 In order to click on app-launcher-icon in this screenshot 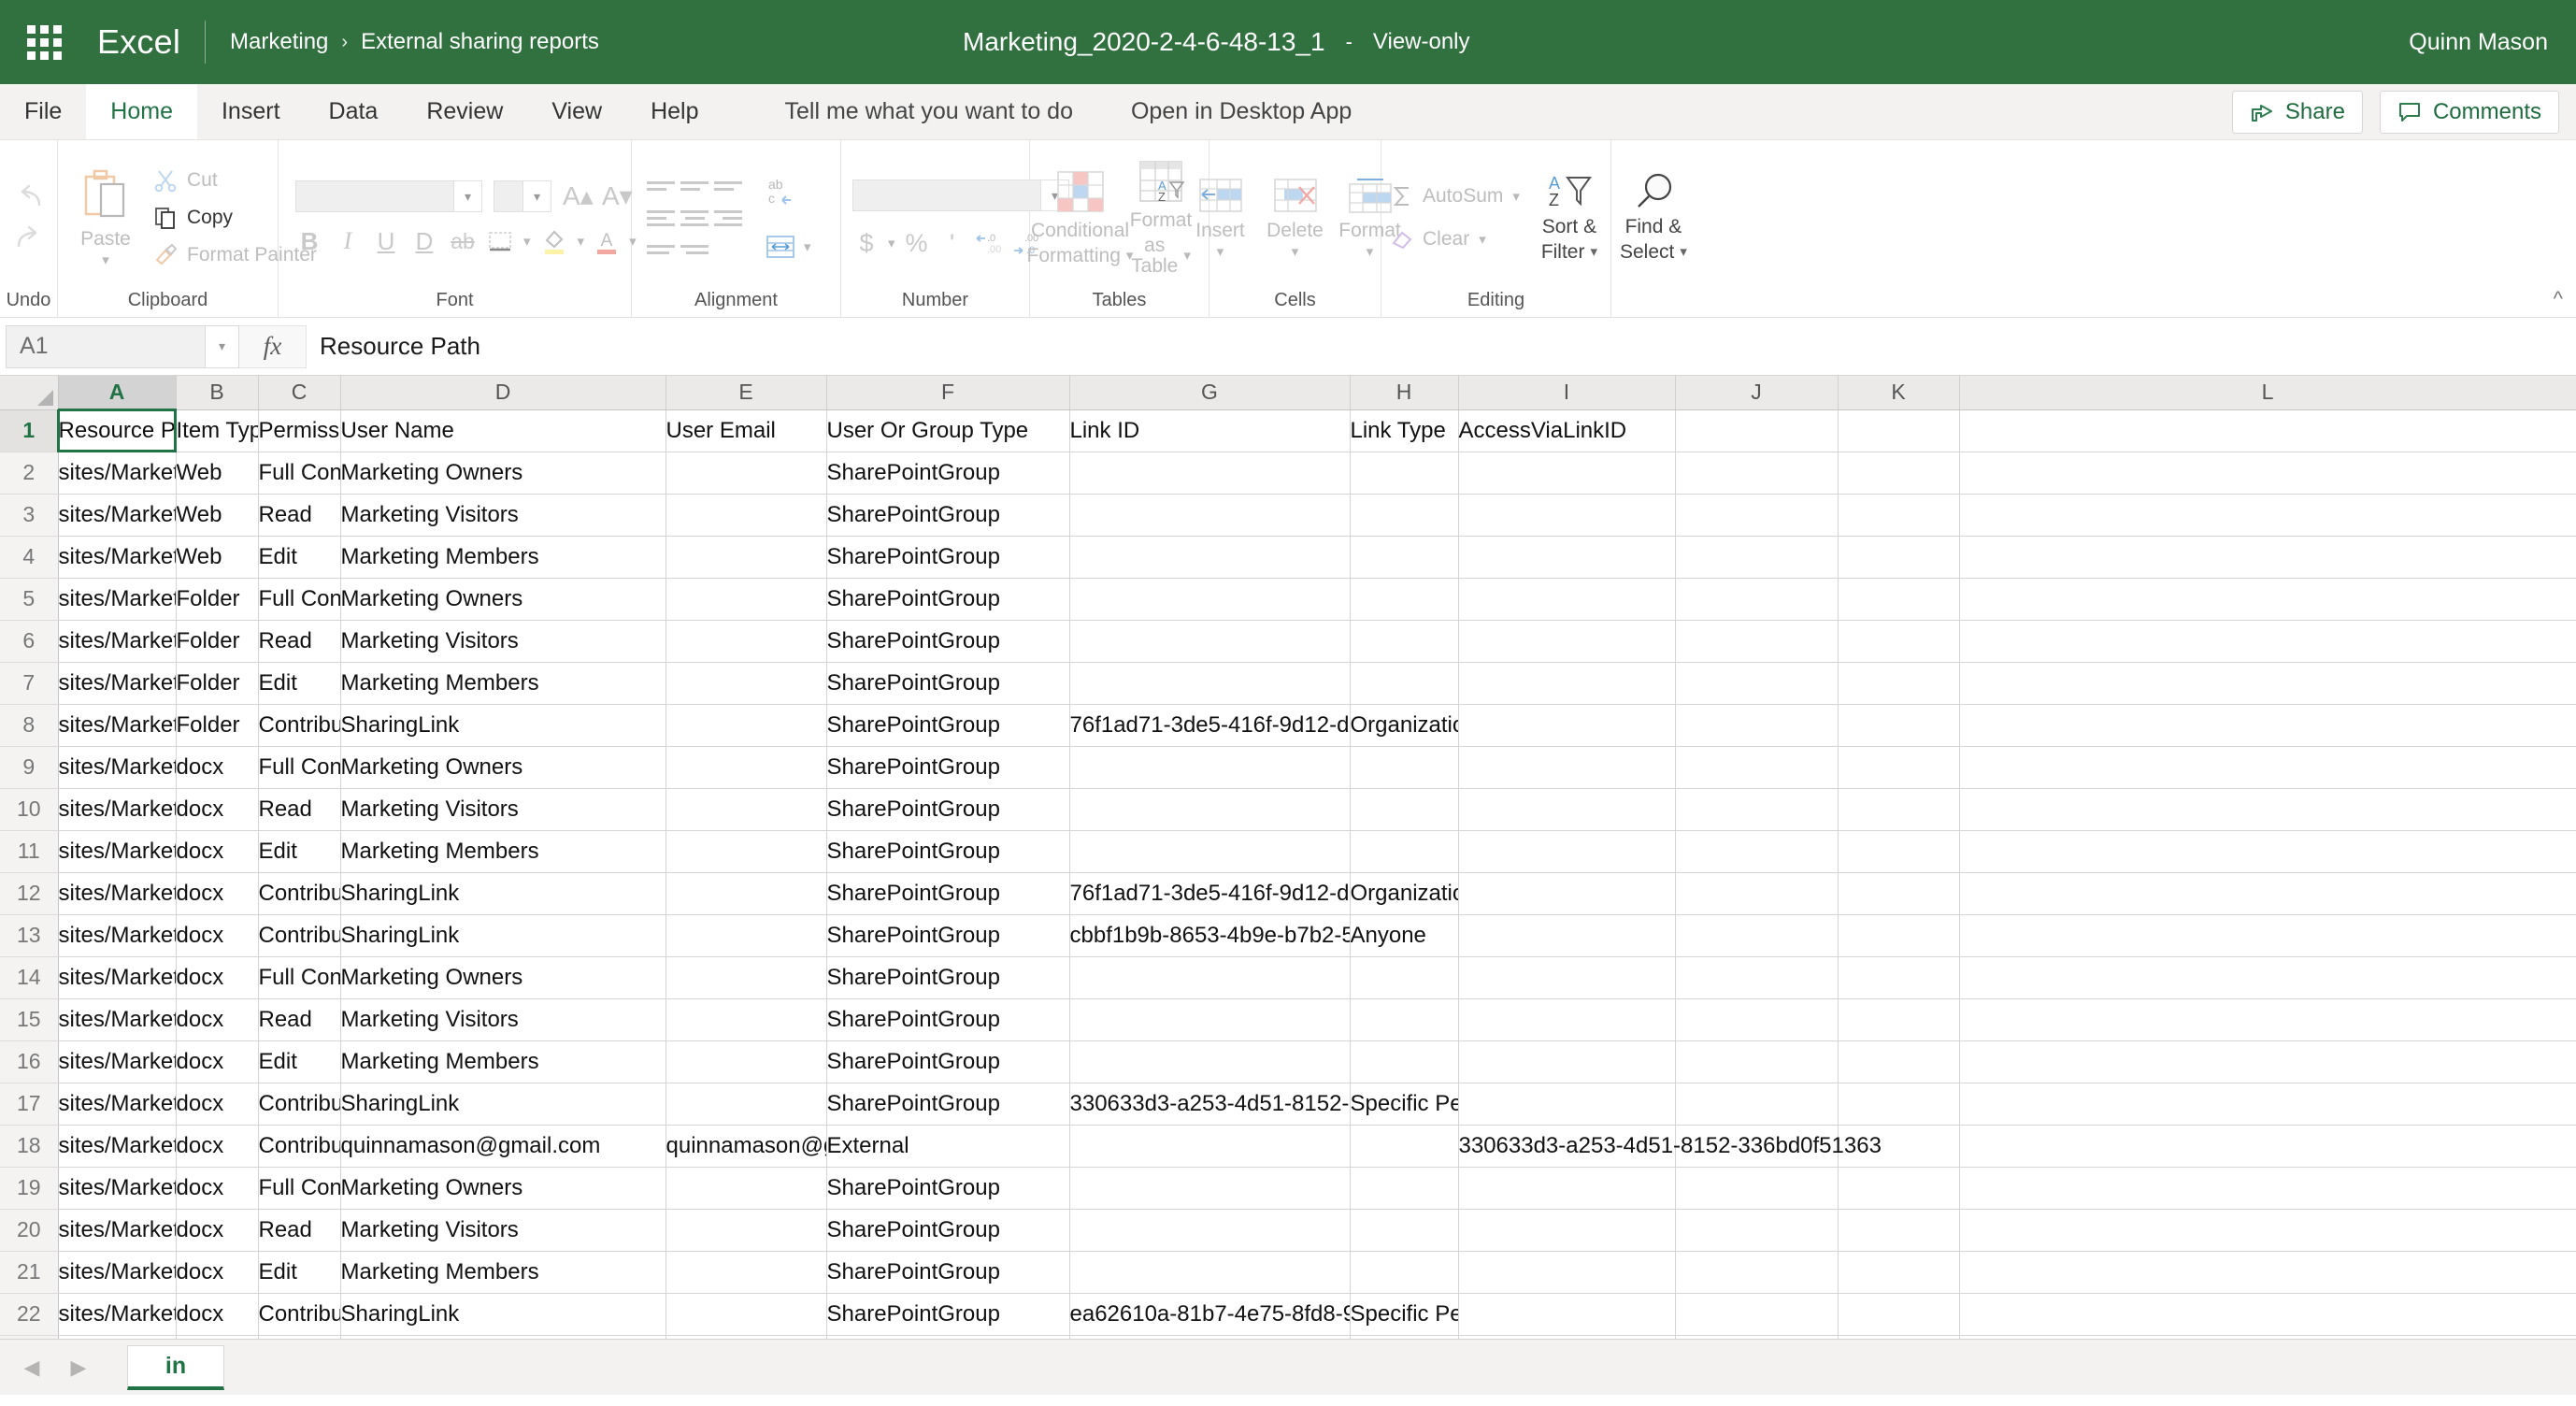, I will do `click(44, 42)`.